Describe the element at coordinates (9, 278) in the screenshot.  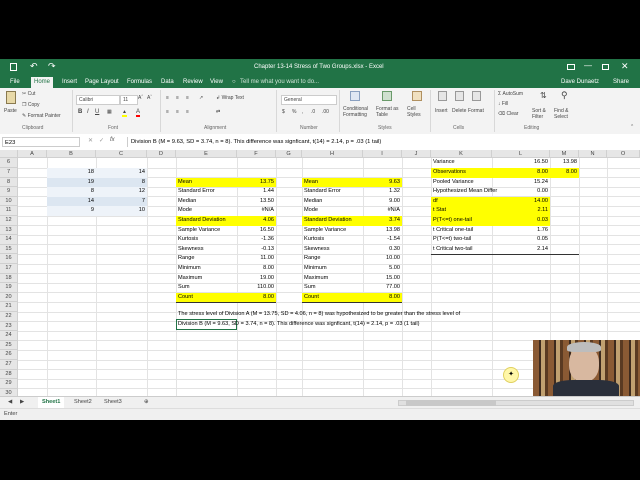
I see `row-header-18: 18` at that location.